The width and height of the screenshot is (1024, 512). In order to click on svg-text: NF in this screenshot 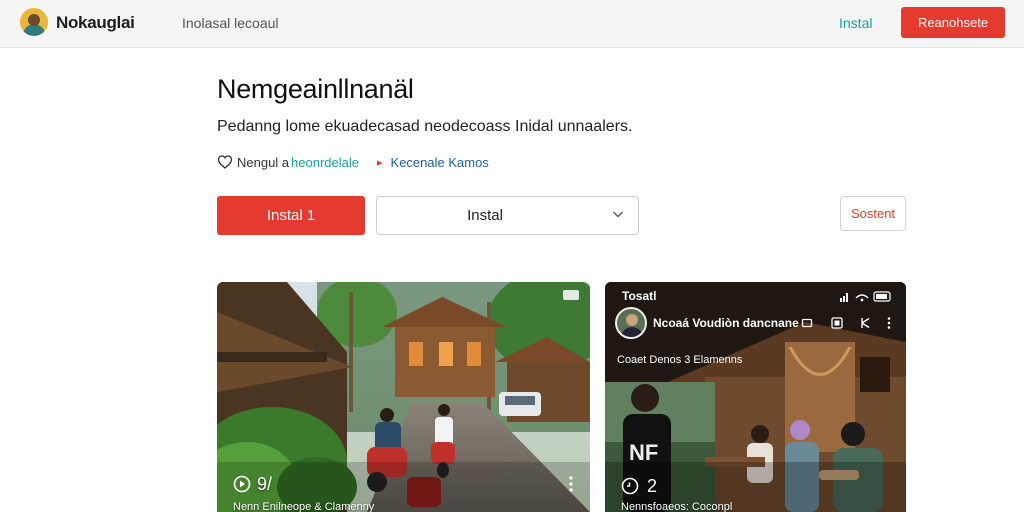, I will do `click(643, 452)`.